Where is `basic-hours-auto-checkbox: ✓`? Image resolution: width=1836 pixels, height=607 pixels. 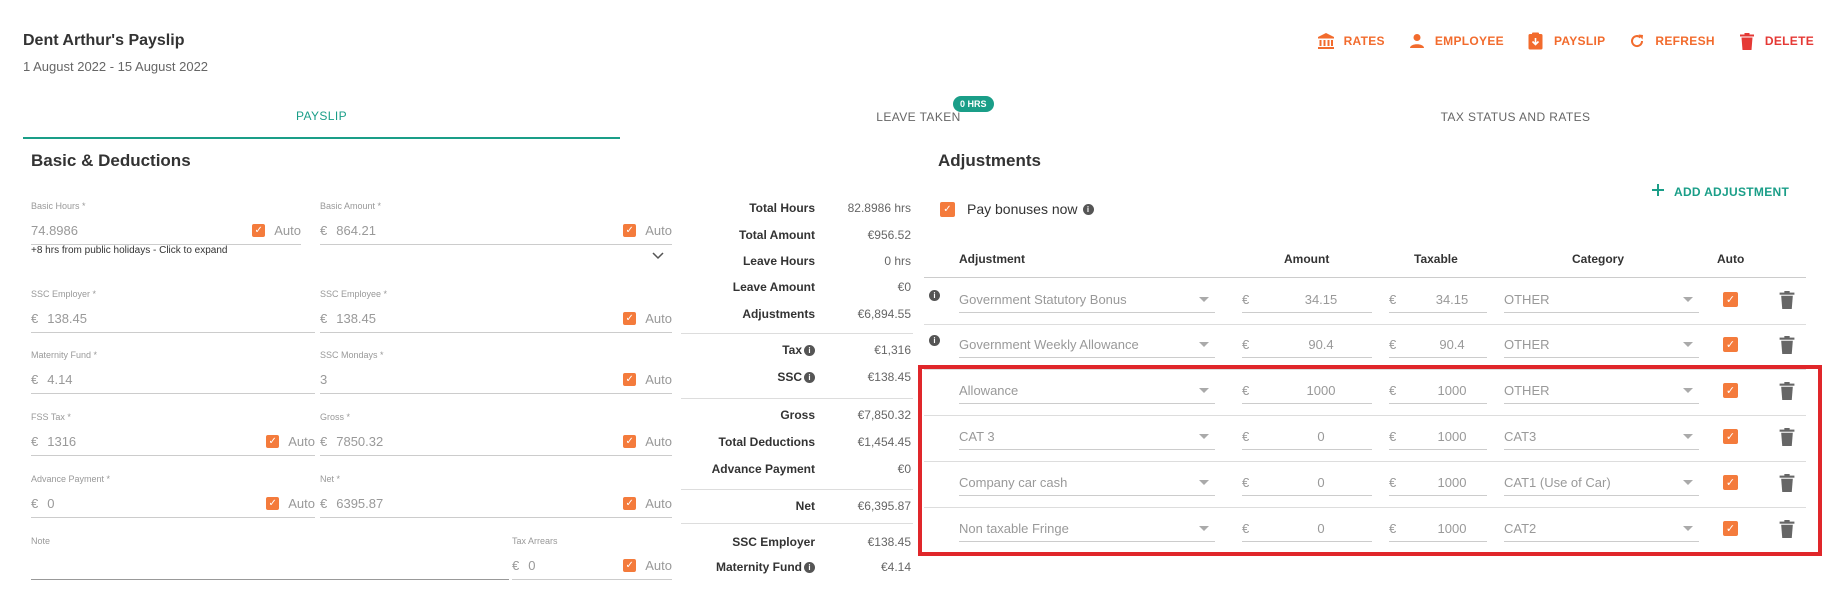
basic-hours-auto-checkbox: ✓ is located at coordinates (259, 230).